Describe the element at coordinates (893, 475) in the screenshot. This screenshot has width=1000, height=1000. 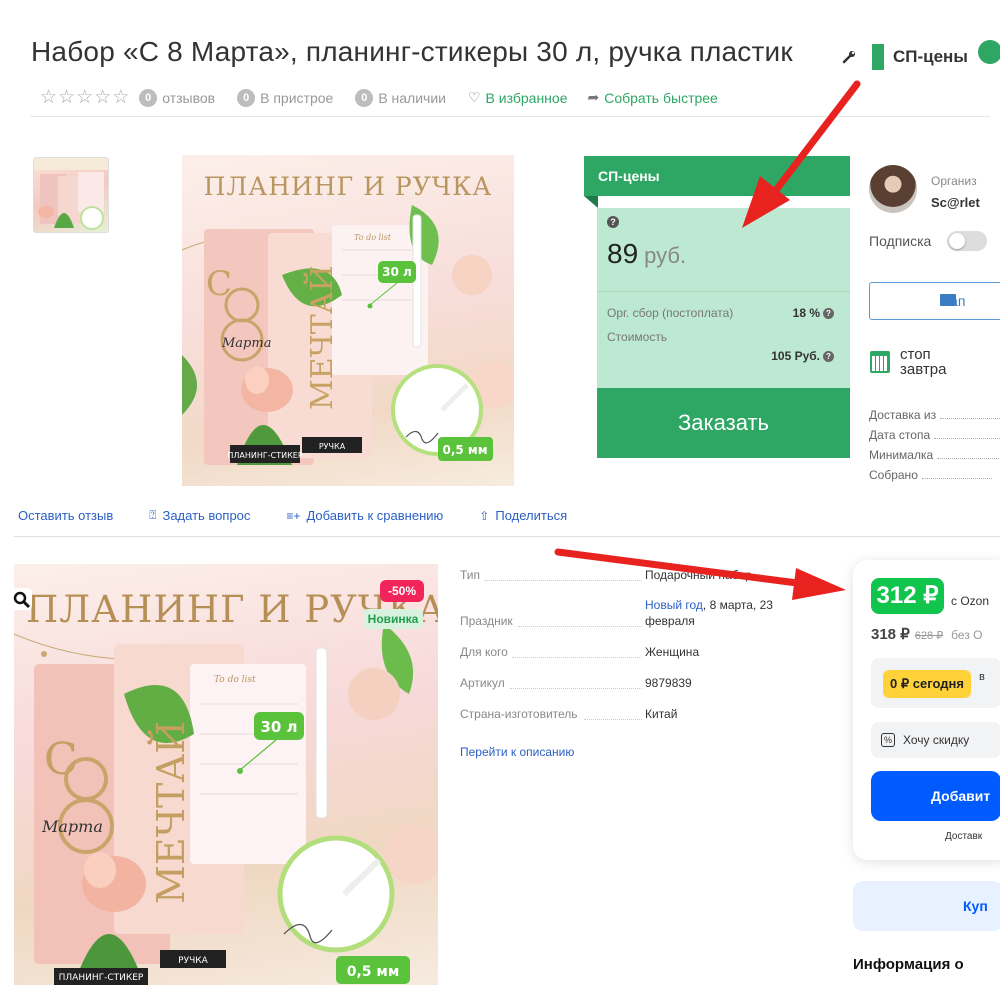
I see `info-label: Собрано` at that location.